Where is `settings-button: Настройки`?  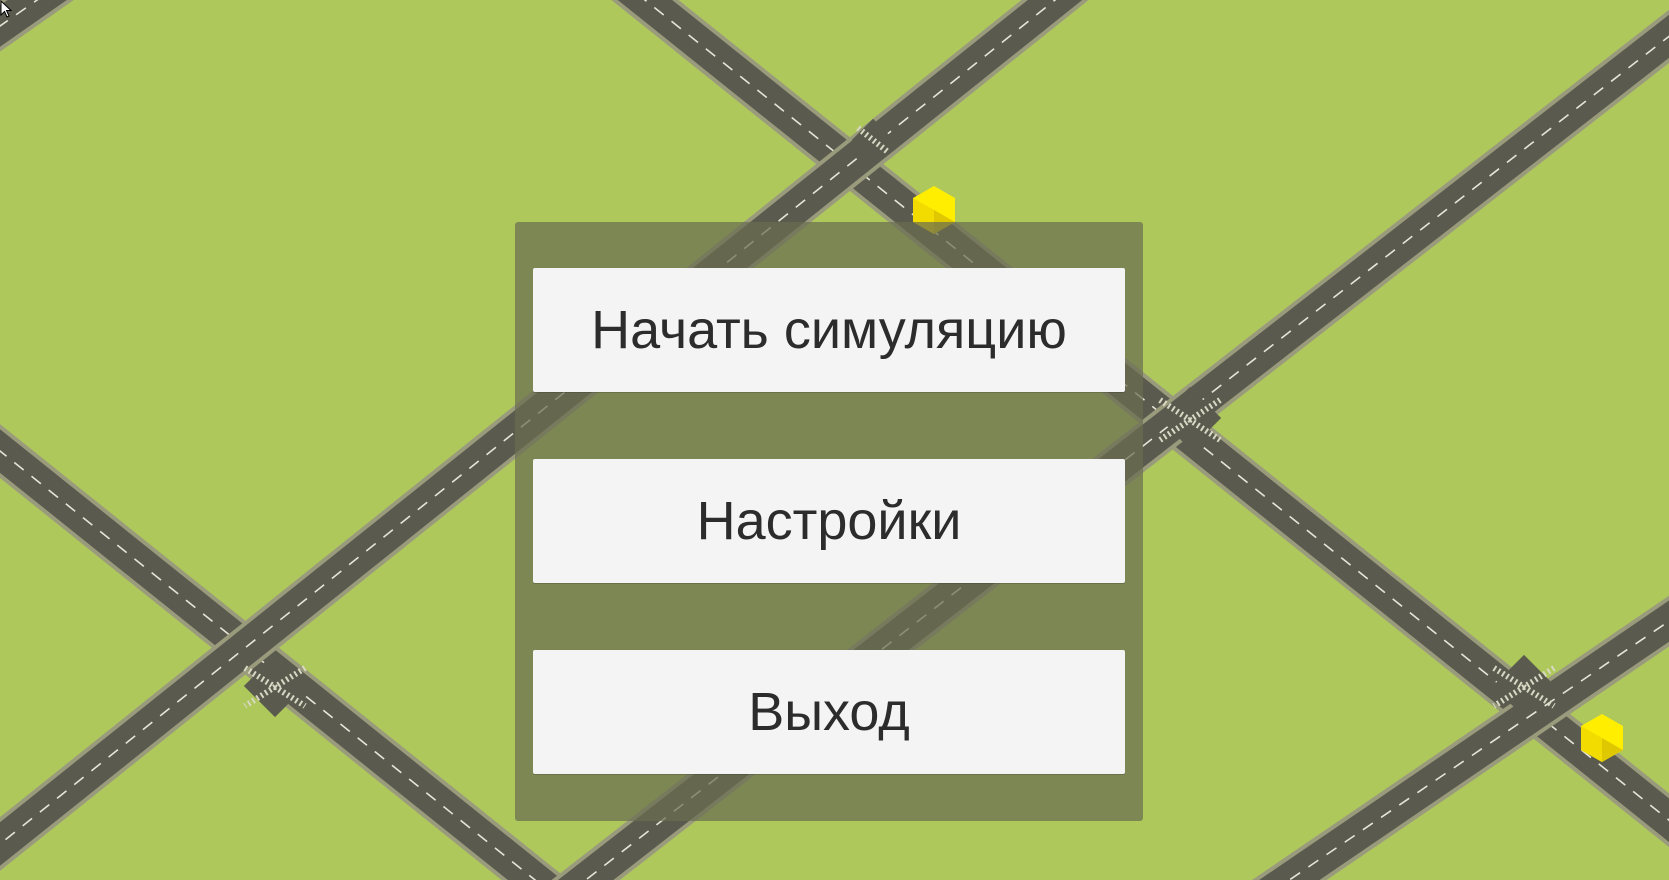
settings-button: Настройки is located at coordinates (829, 521).